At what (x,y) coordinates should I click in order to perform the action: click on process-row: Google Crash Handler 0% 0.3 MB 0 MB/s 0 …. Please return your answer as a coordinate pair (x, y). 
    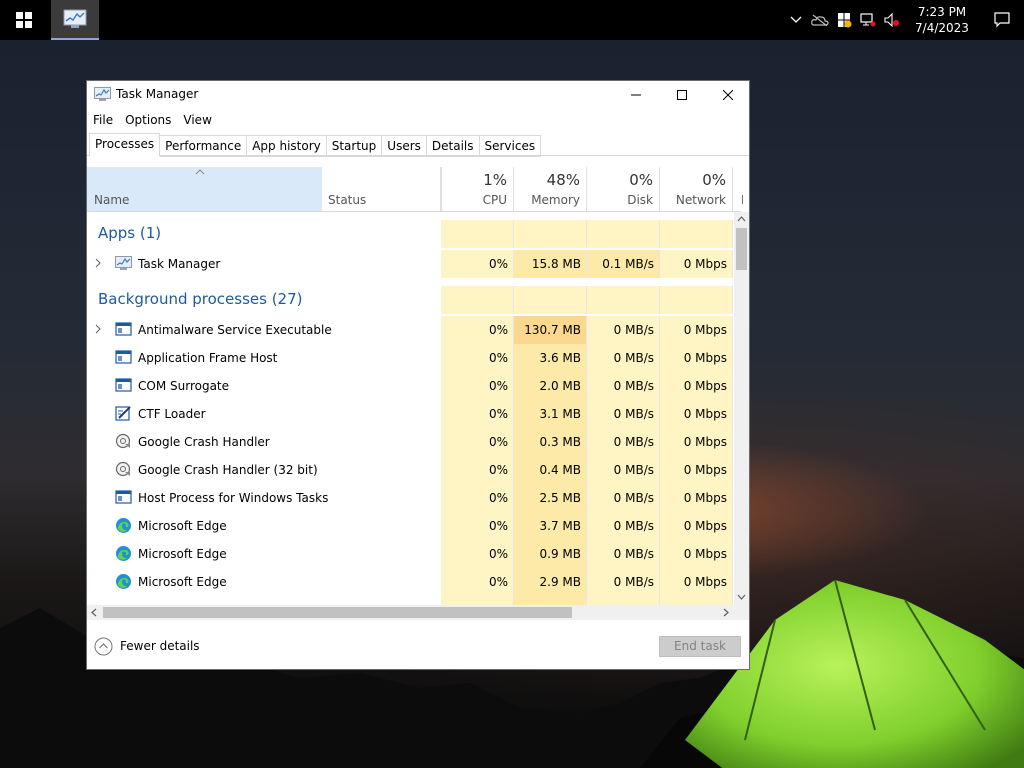
    Looking at the image, I should click on (410, 442).